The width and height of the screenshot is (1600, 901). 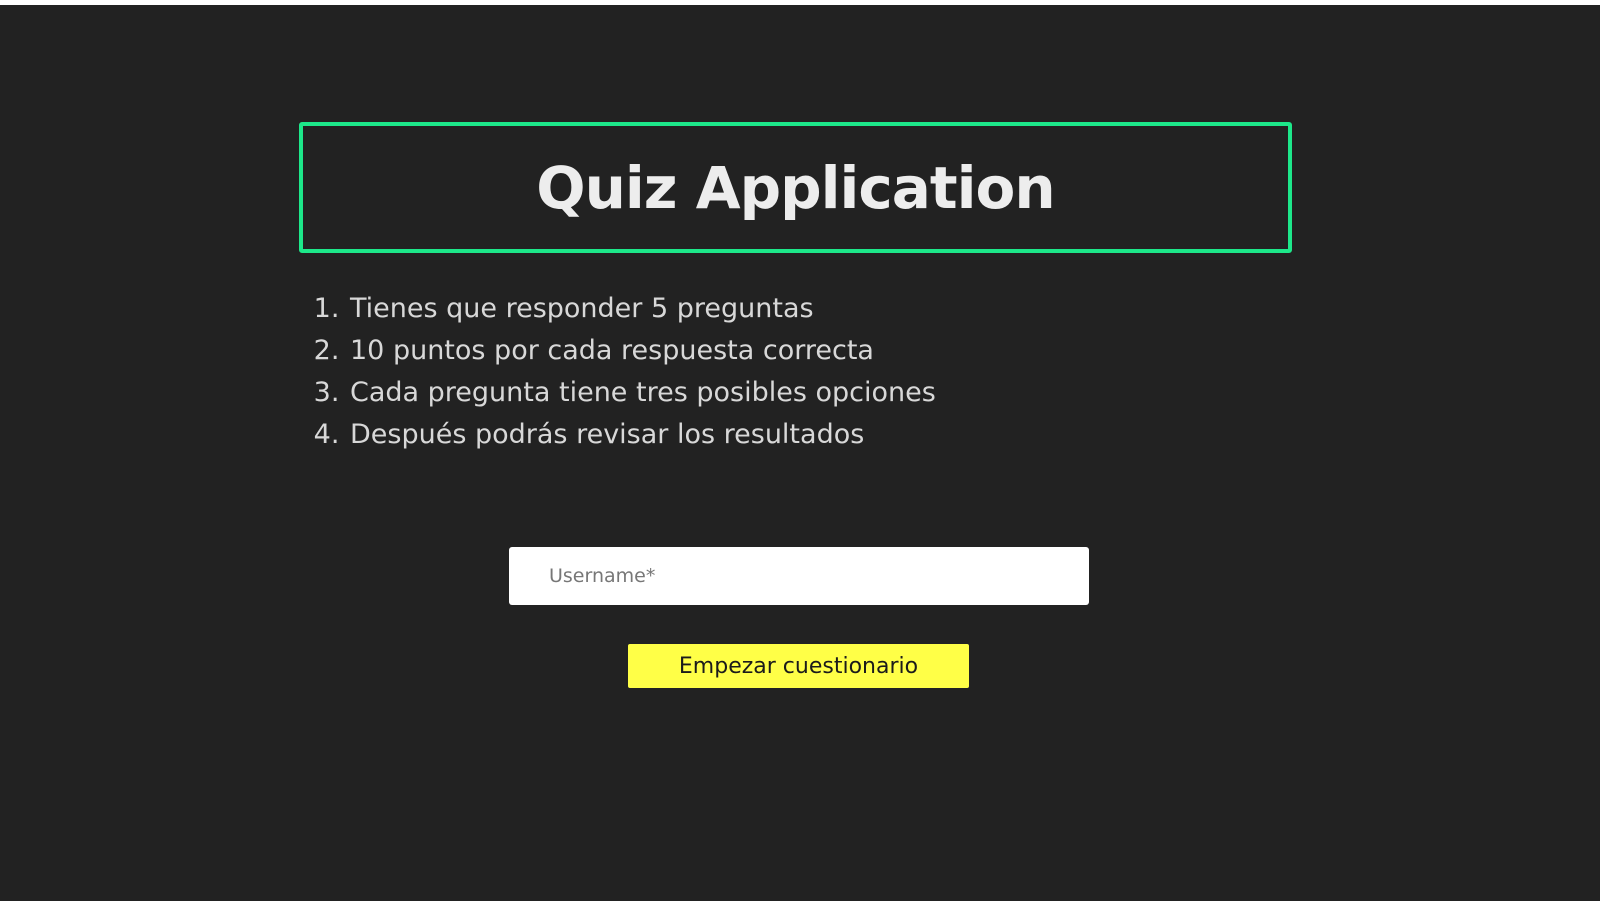 I want to click on username-input, so click(x=799, y=576).